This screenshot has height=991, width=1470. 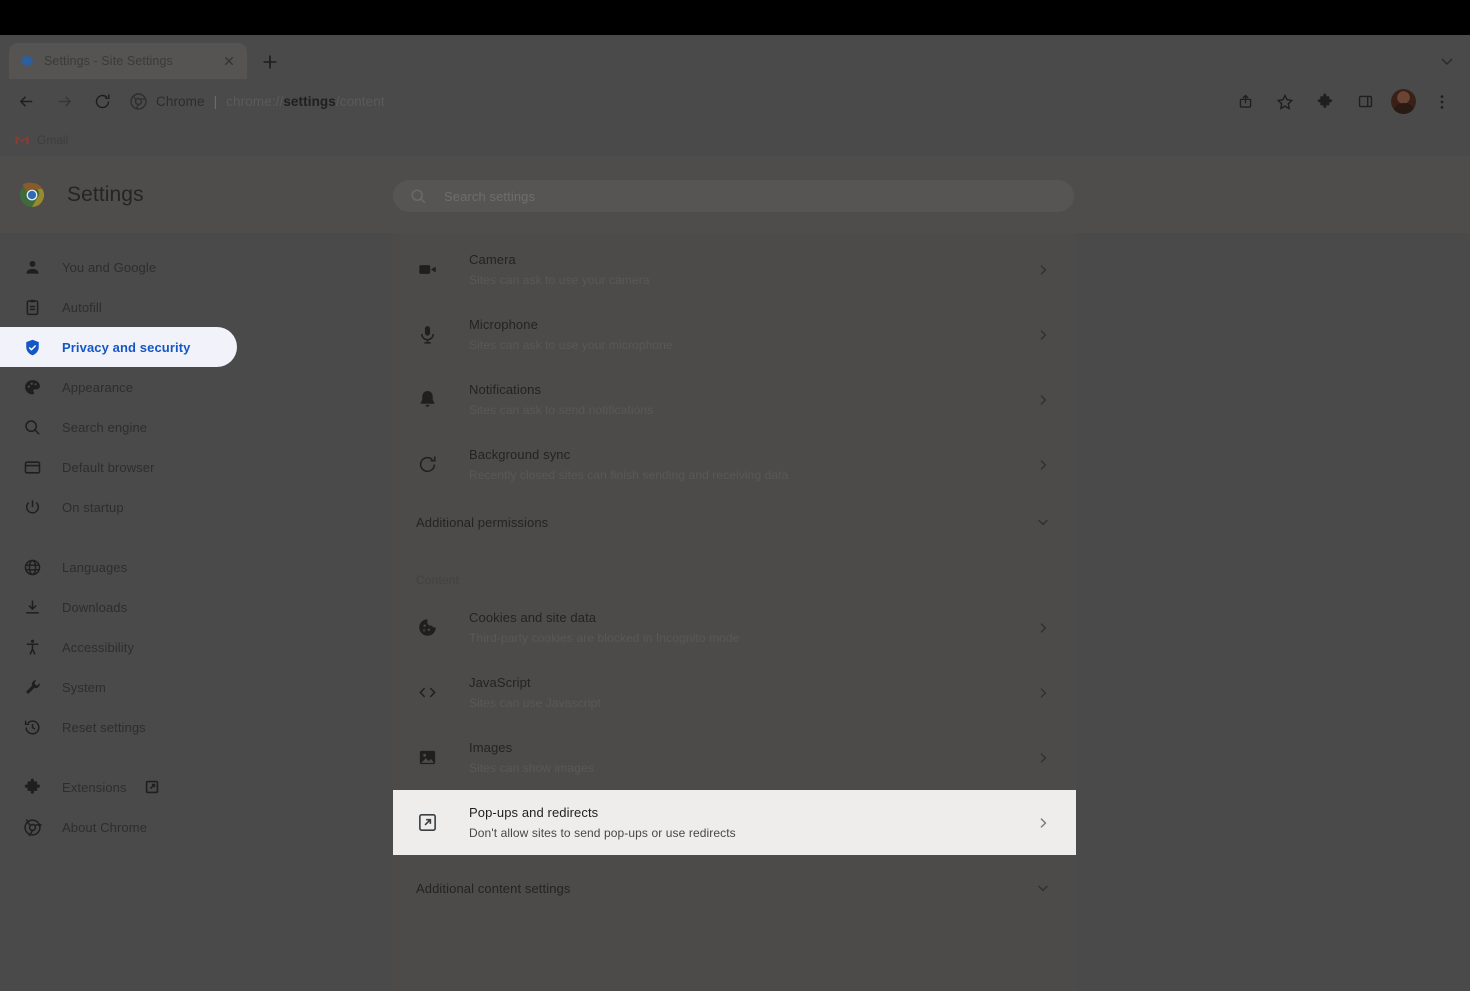 I want to click on setting-title: Camera, so click(x=492, y=259).